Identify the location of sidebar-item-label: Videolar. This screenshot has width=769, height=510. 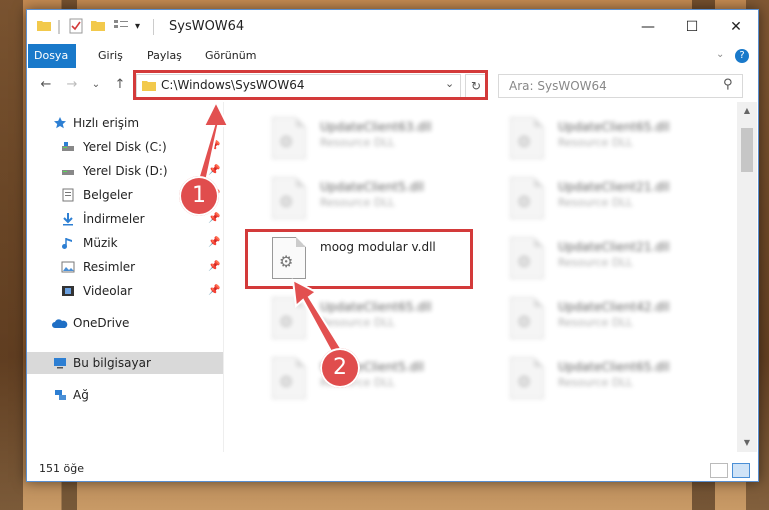
(108, 291).